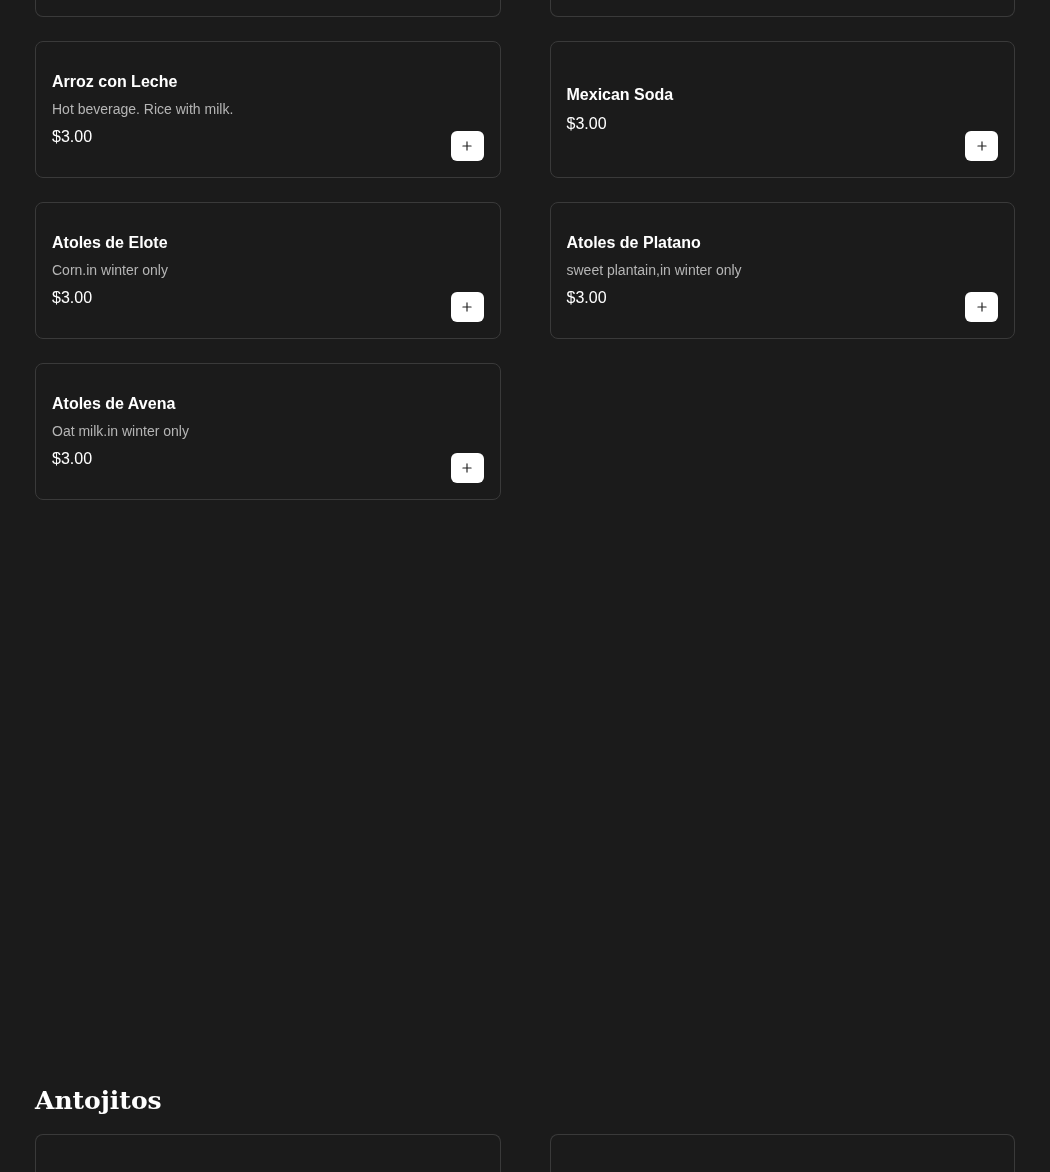 The width and height of the screenshot is (1050, 1172). What do you see at coordinates (620, 95) in the screenshot?
I see `item-name: Mexican Soda` at bounding box center [620, 95].